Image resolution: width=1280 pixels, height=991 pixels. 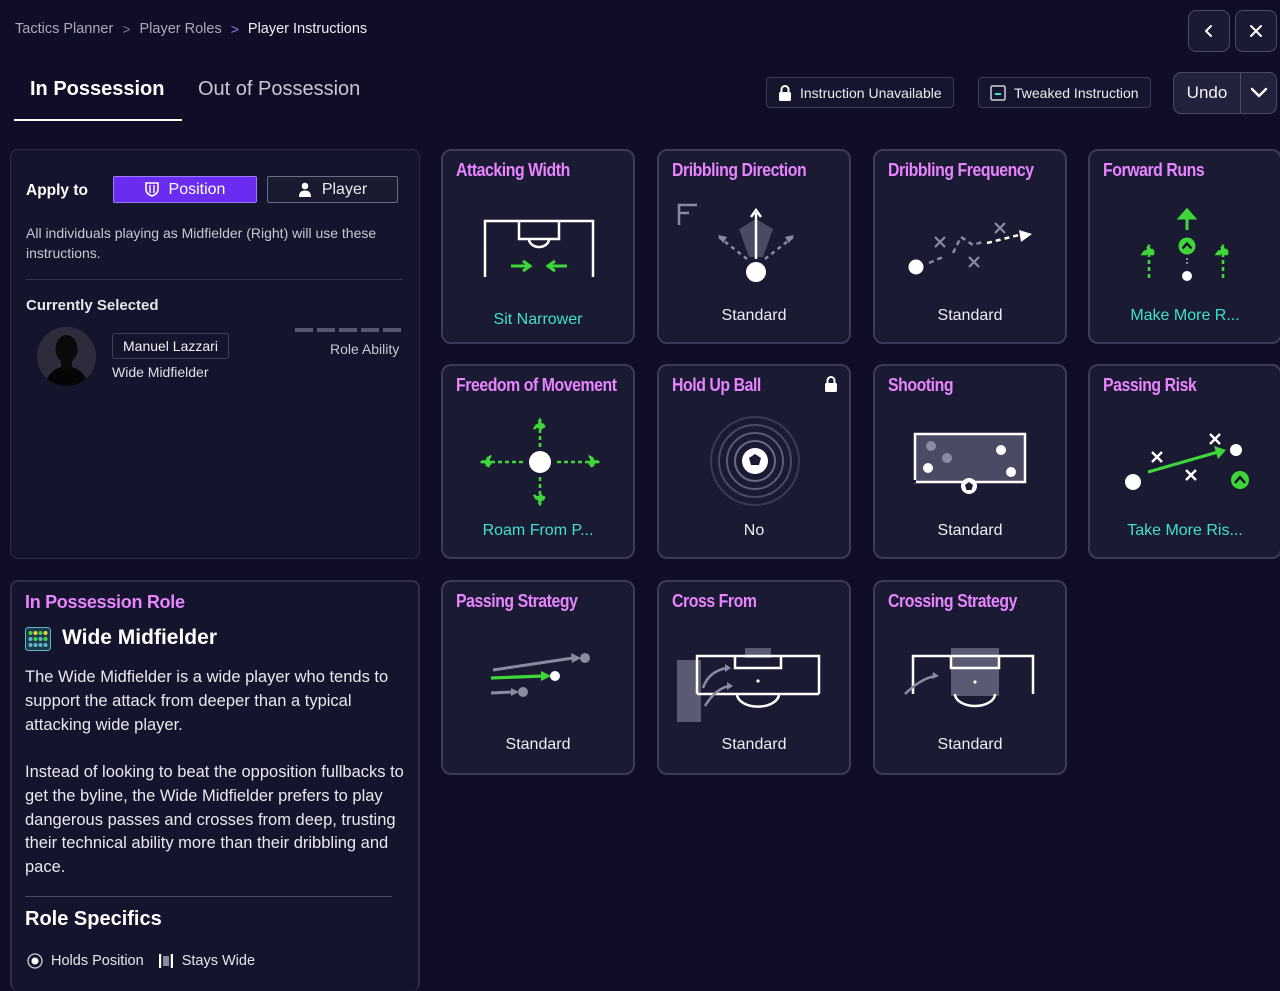 I want to click on breadcrumb-player-instructions: Player Instructions, so click(x=307, y=29).